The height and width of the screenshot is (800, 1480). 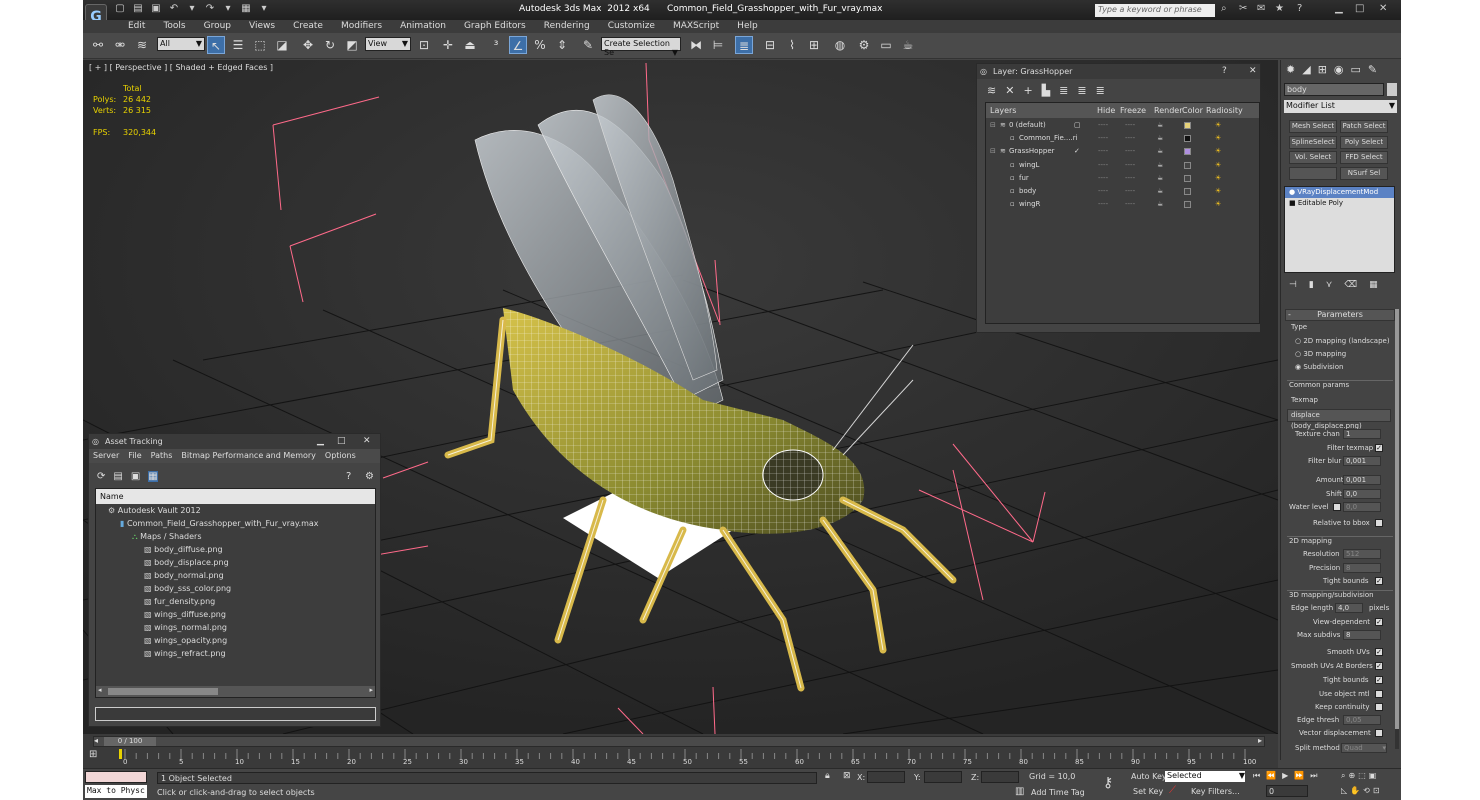 What do you see at coordinates (744, 45) in the screenshot?
I see `layer-manager-icon: ≣` at bounding box center [744, 45].